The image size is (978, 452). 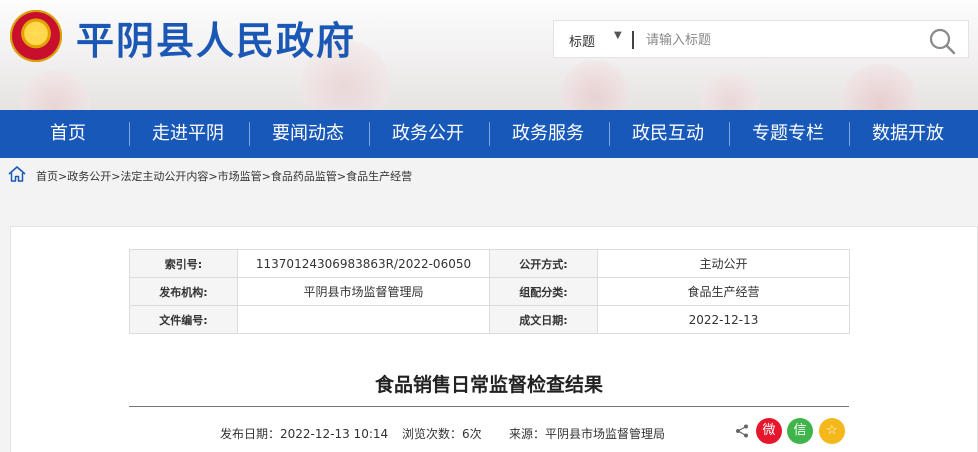 What do you see at coordinates (304, 176) in the screenshot?
I see `breadcrumb-item: 食品药品监管` at bounding box center [304, 176].